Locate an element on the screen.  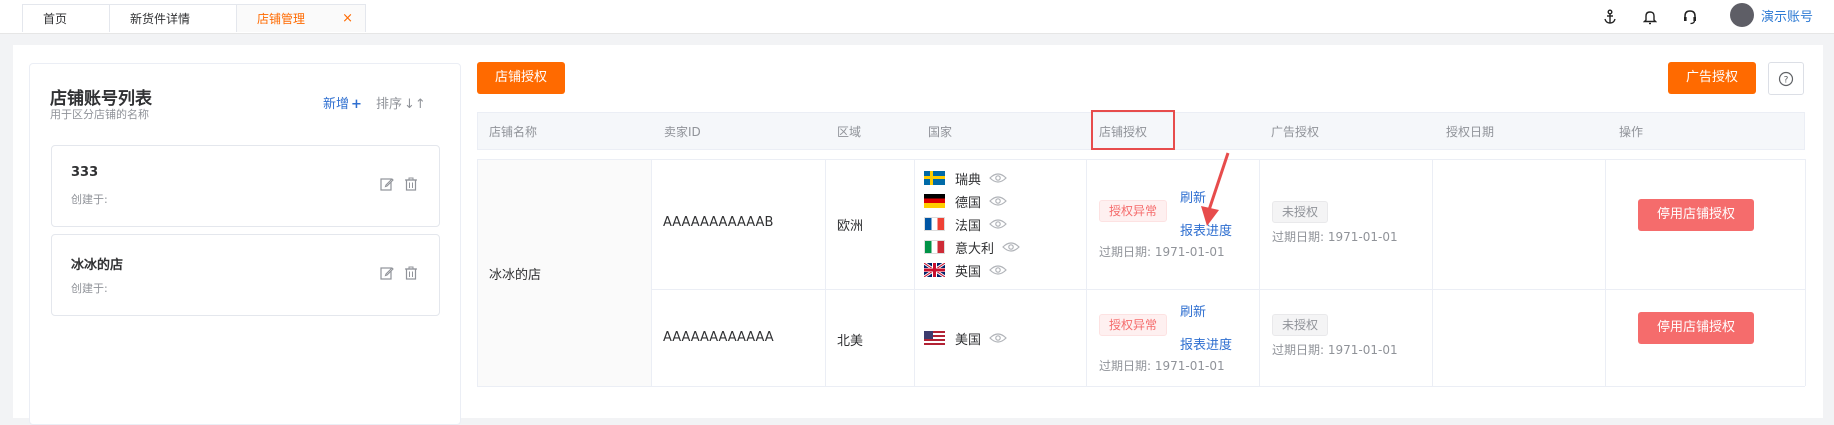
country-item: 英国 is located at coordinates (965, 270).